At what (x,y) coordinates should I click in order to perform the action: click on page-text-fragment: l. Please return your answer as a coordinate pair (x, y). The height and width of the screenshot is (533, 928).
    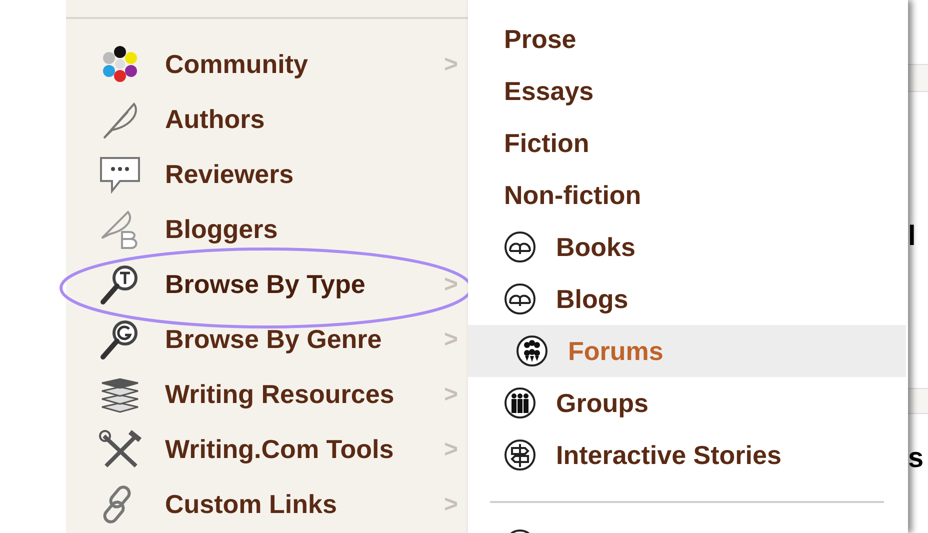
    Looking at the image, I should click on (912, 236).